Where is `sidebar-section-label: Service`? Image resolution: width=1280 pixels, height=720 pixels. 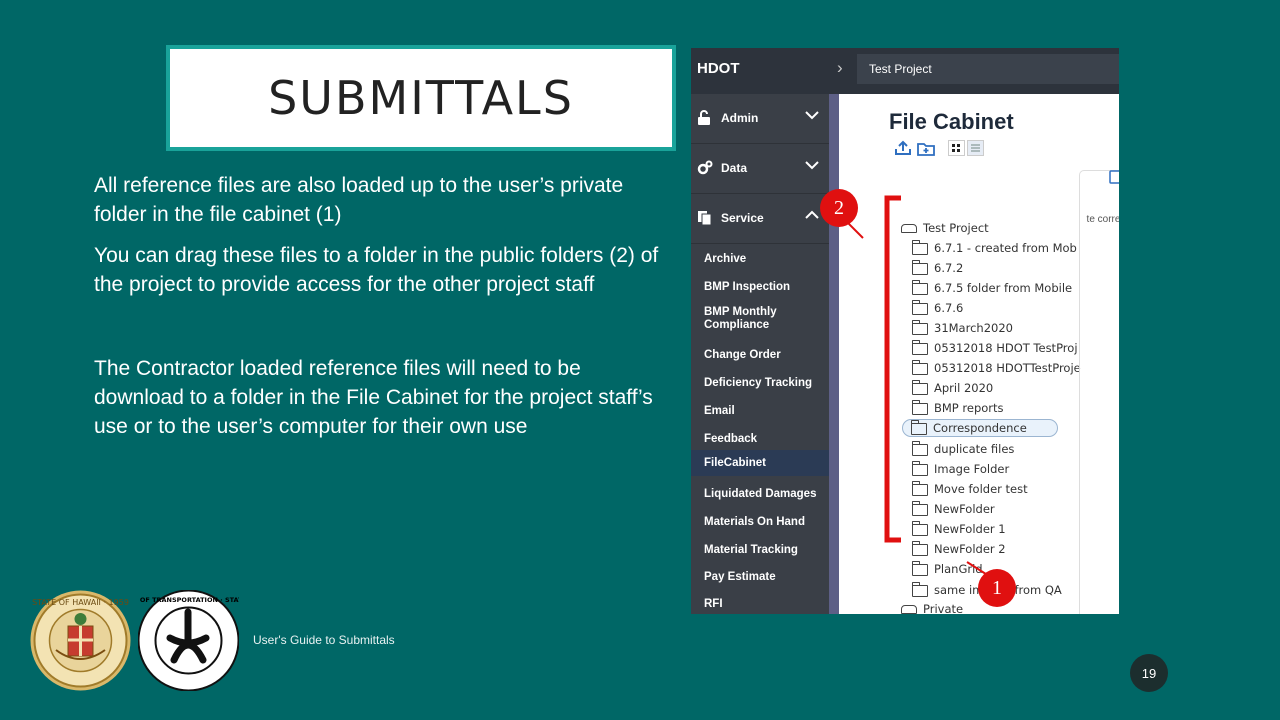
sidebar-section-label: Service is located at coordinates (742, 218).